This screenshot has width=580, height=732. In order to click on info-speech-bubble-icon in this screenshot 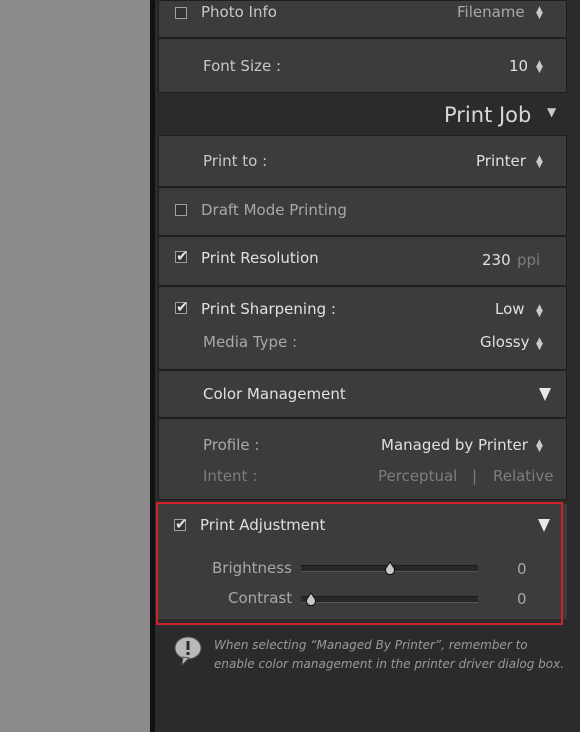, I will do `click(188, 651)`.